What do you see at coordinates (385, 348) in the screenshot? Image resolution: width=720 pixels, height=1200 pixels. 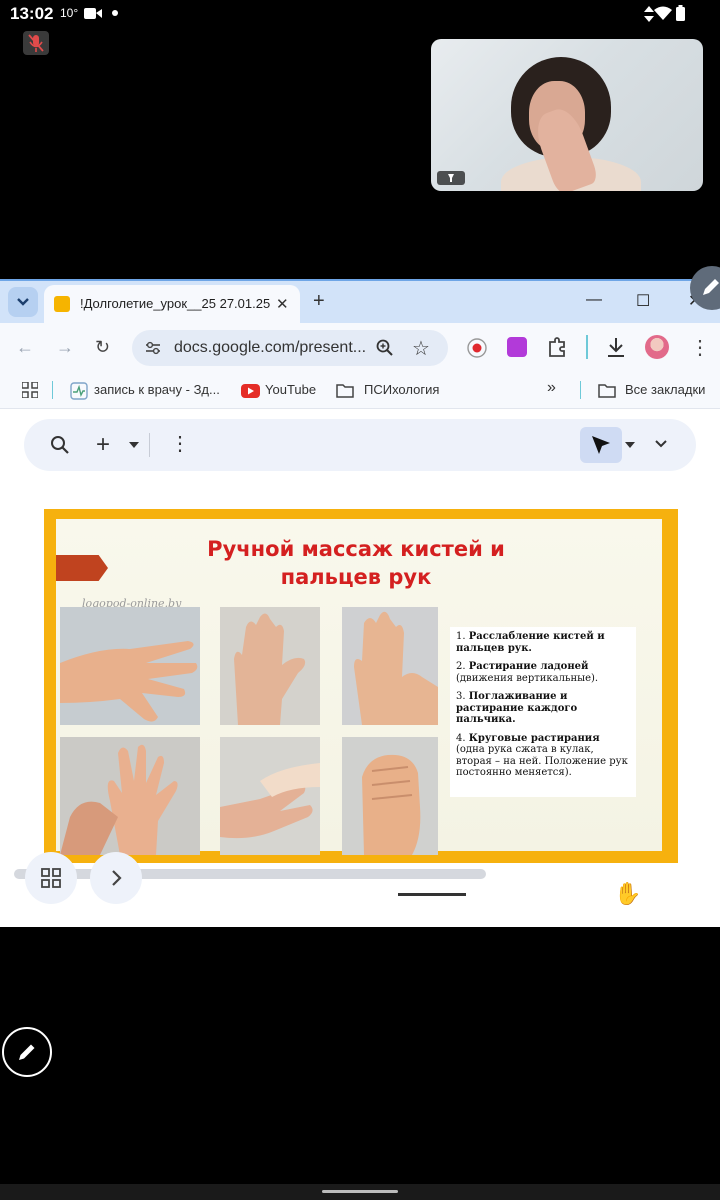 I see `zoom-icon` at bounding box center [385, 348].